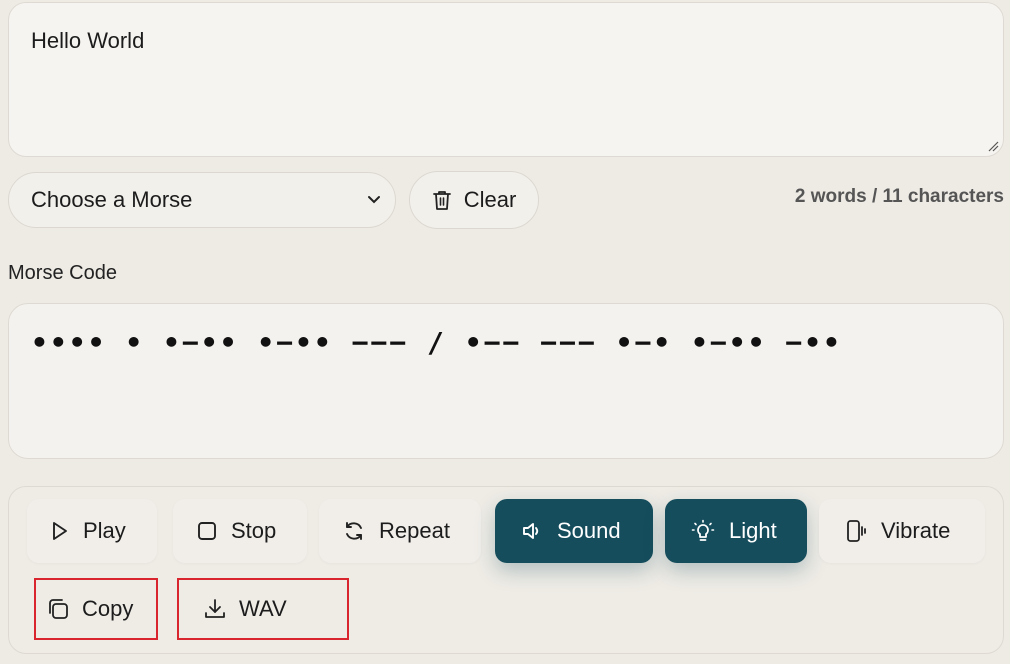 This screenshot has width=1010, height=664. I want to click on light-button-label: Light, so click(753, 530).